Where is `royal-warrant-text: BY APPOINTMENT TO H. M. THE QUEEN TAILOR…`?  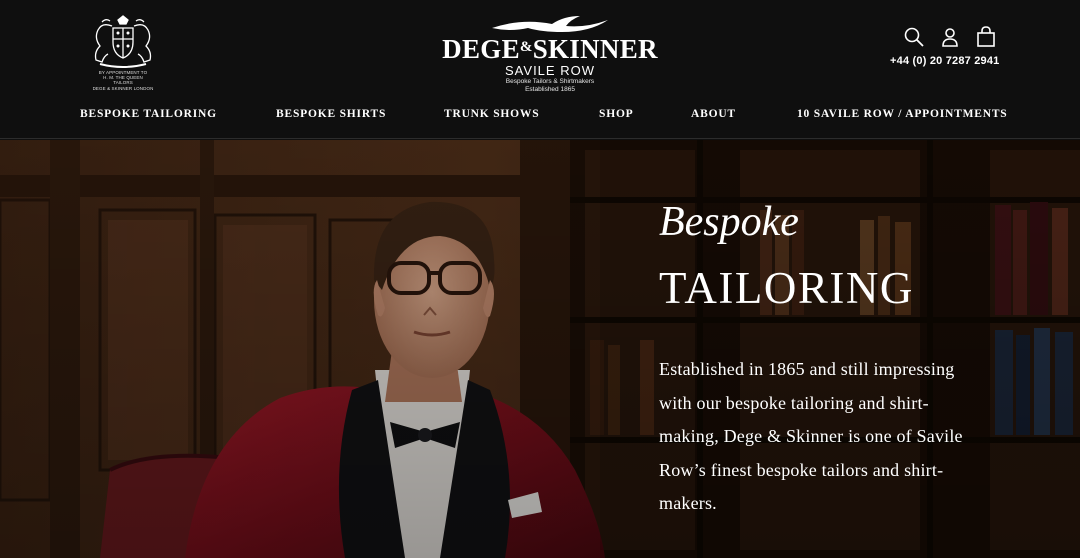
royal-warrant-text: BY APPOINTMENT TO H. M. THE QUEEN TAILOR… is located at coordinates (123, 80).